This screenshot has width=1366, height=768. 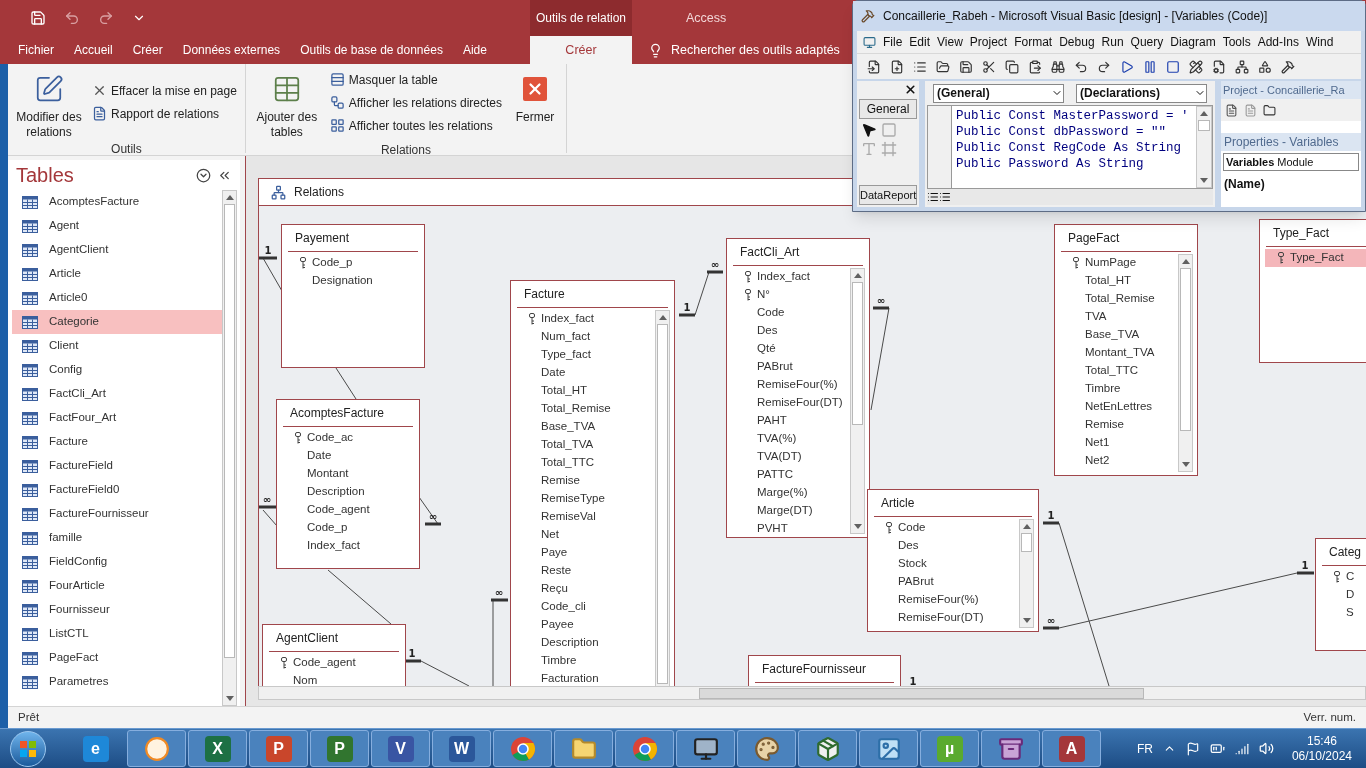 What do you see at coordinates (117, 514) in the screenshot?
I see `nav-item: FactureFournisseur` at bounding box center [117, 514].